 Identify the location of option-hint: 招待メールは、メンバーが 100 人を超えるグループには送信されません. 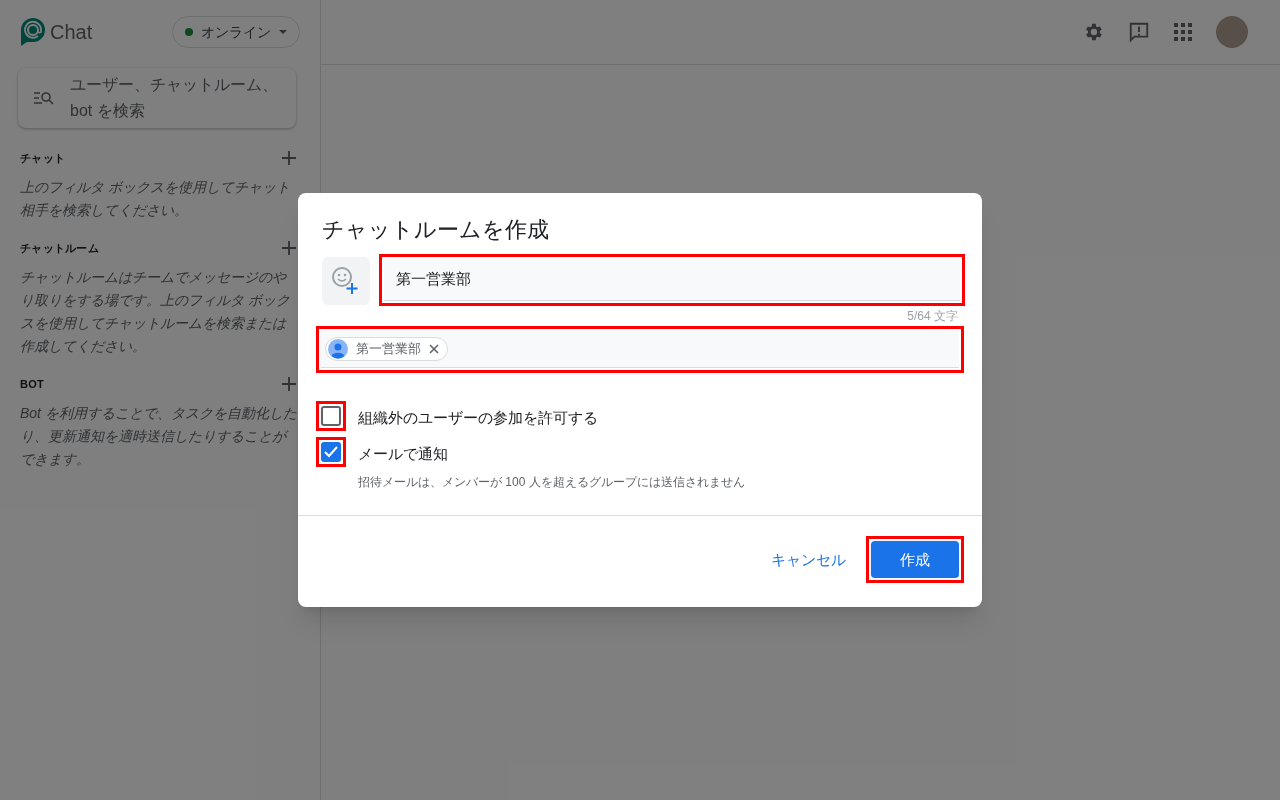
(551, 483).